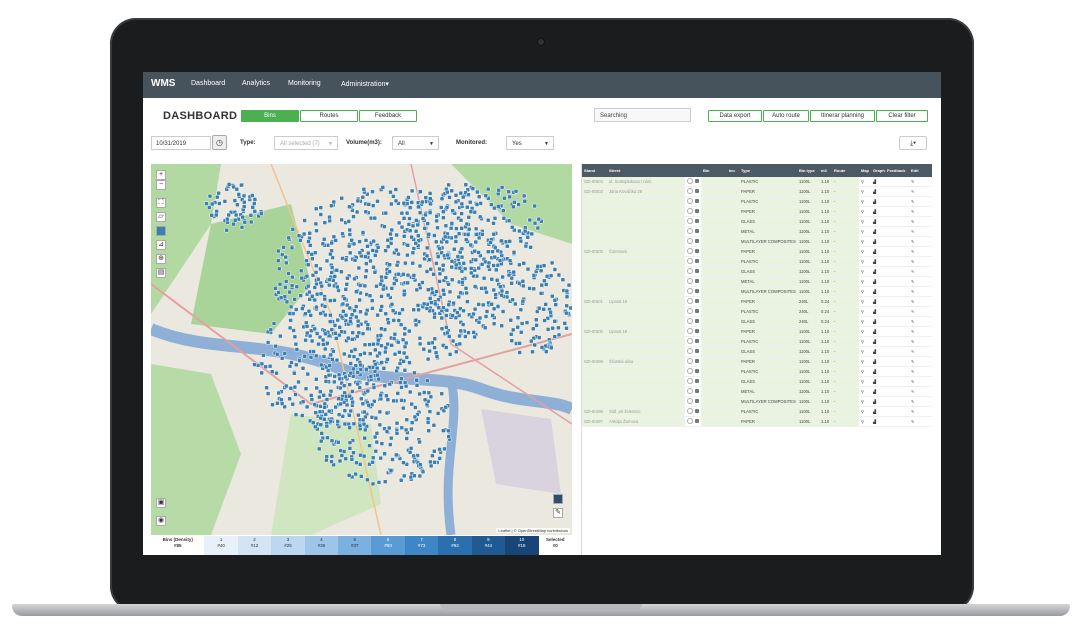  What do you see at coordinates (161, 503) in the screenshot?
I see `screenshot-icon: ▣` at bounding box center [161, 503].